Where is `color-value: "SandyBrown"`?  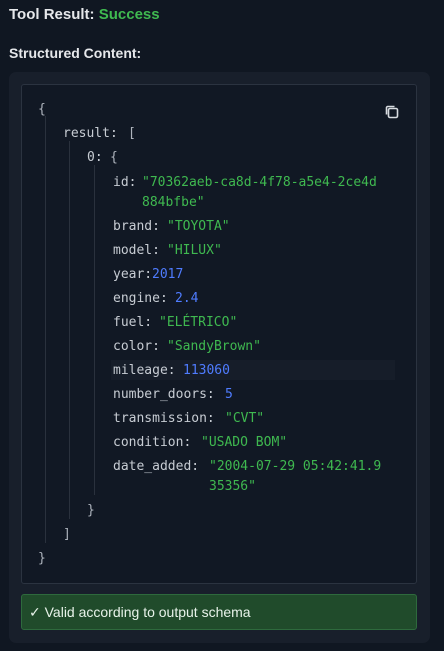
color-value: "SandyBrown" is located at coordinates (214, 346).